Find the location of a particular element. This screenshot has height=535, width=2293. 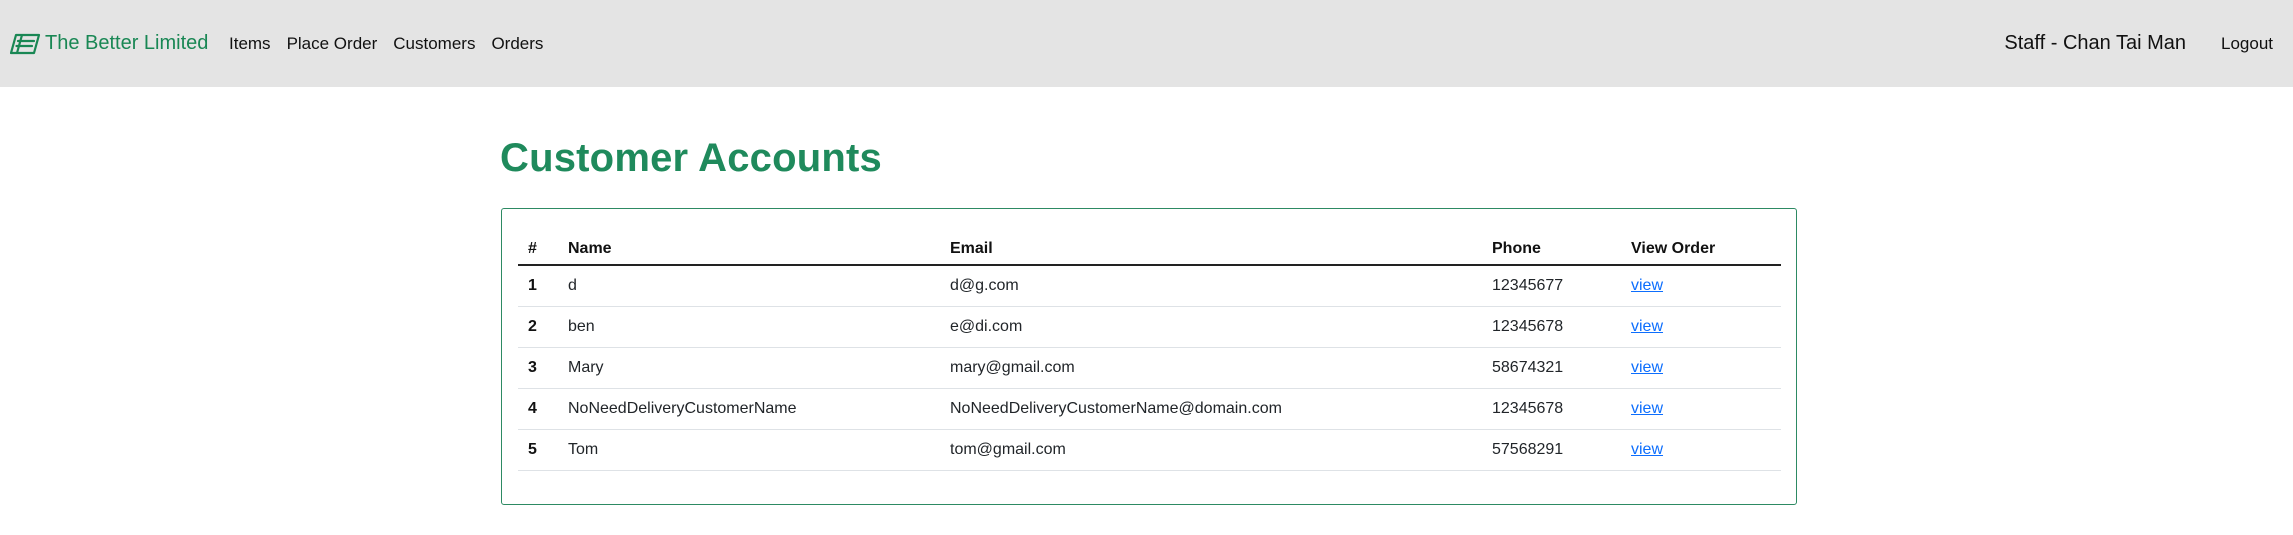

table-header-row: # Name Email Phone View Order is located at coordinates (1149, 246).